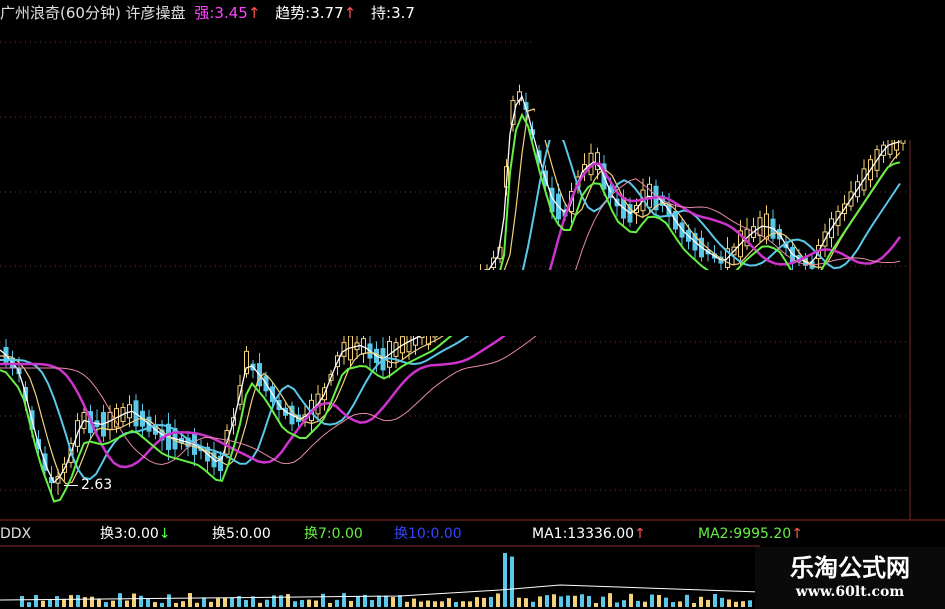  I want to click on indicator-text: 换7:0.00, so click(333, 534).